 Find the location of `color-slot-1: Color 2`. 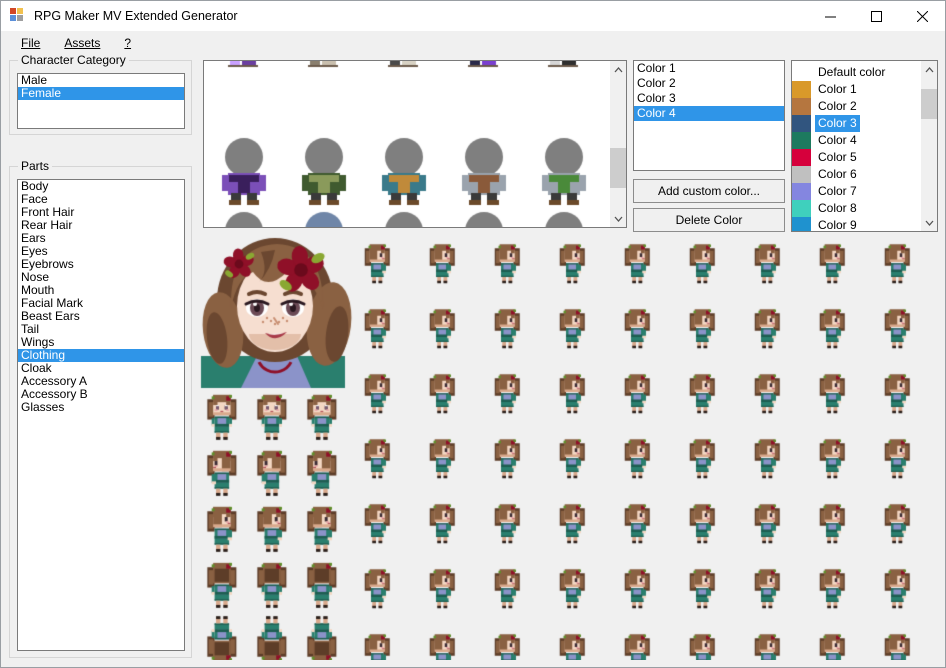

color-slot-1: Color 2 is located at coordinates (709, 83).